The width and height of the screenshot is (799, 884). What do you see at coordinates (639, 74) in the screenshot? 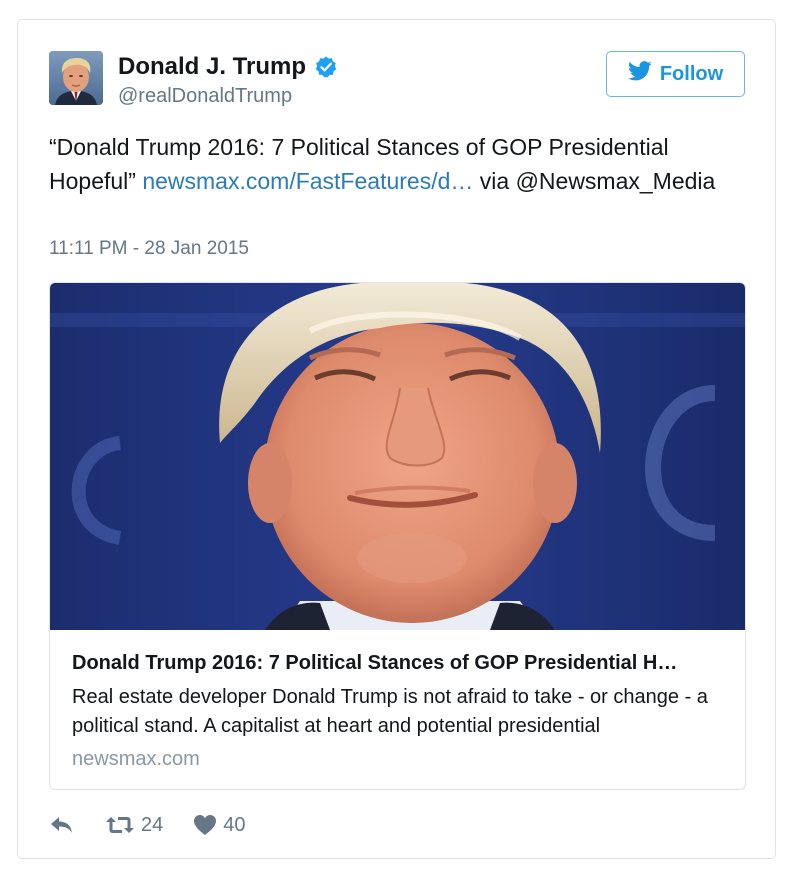
I see `twitter-bird-icon` at bounding box center [639, 74].